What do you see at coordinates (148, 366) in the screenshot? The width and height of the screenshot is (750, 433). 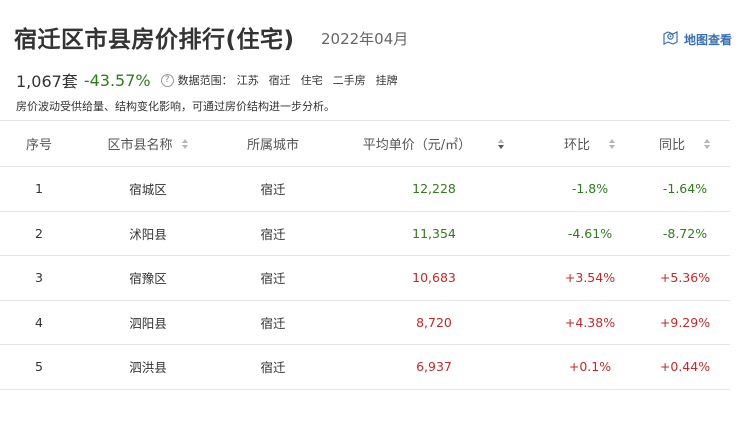 I see `district-name-cell: 泗洪县` at bounding box center [148, 366].